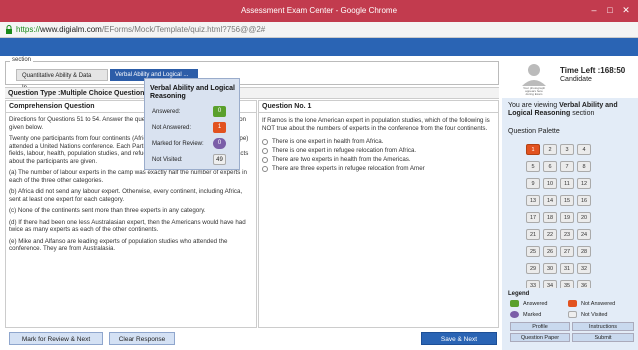 The width and height of the screenshot is (638, 350). What do you see at coordinates (550, 268) in the screenshot?
I see `palette-question-button: 30` at bounding box center [550, 268].